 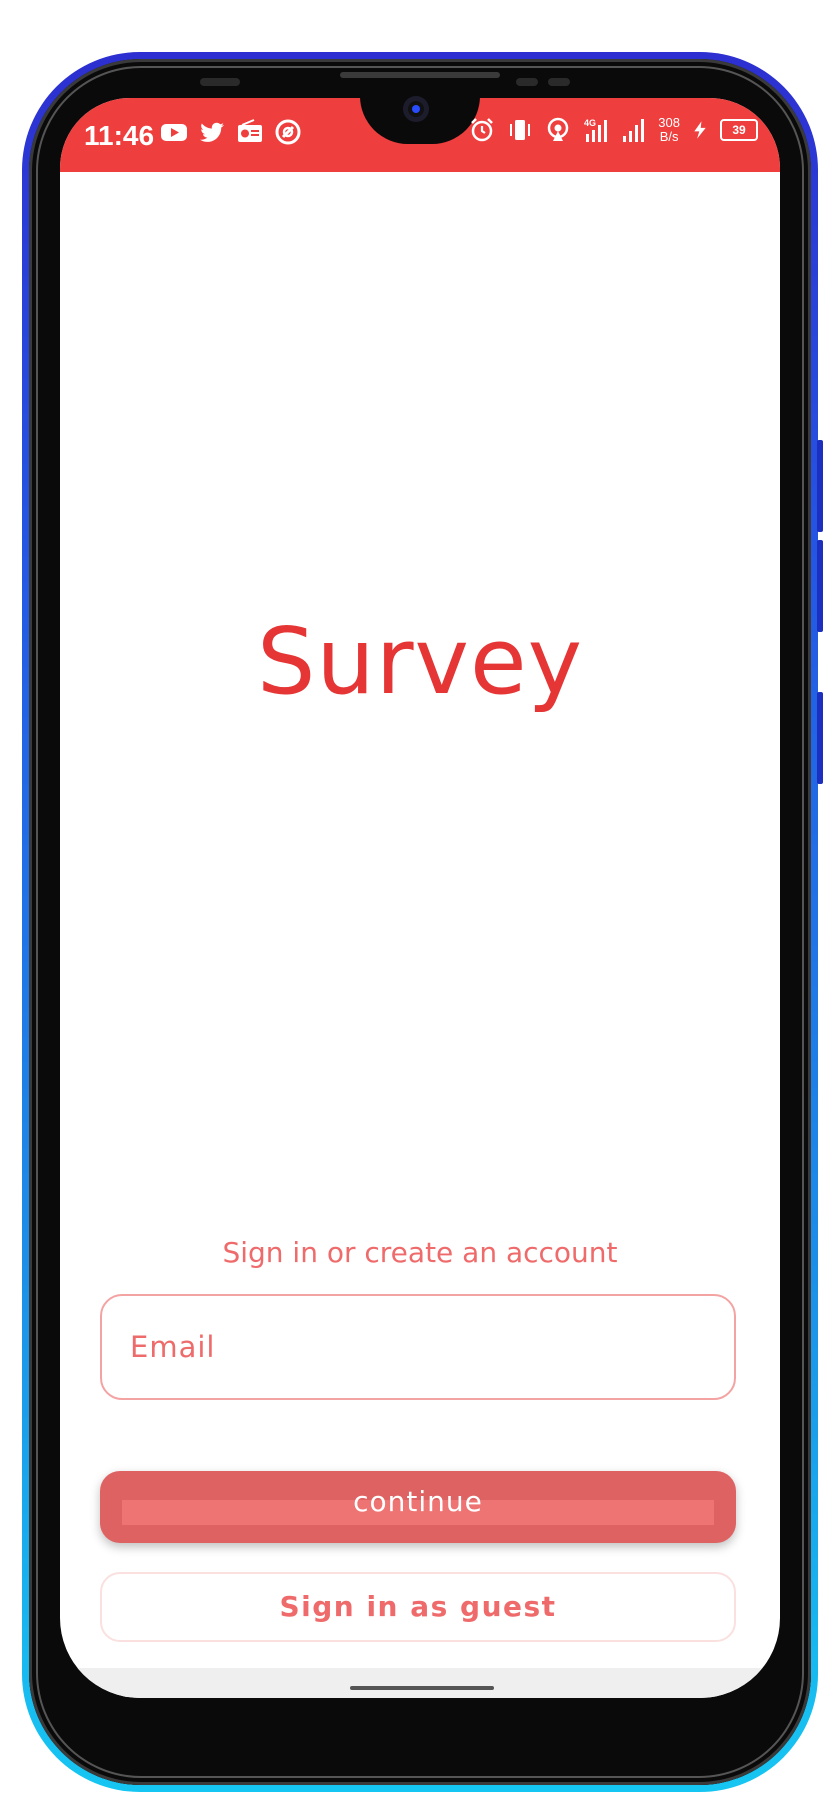 I want to click on front-camera, so click(x=416, y=109).